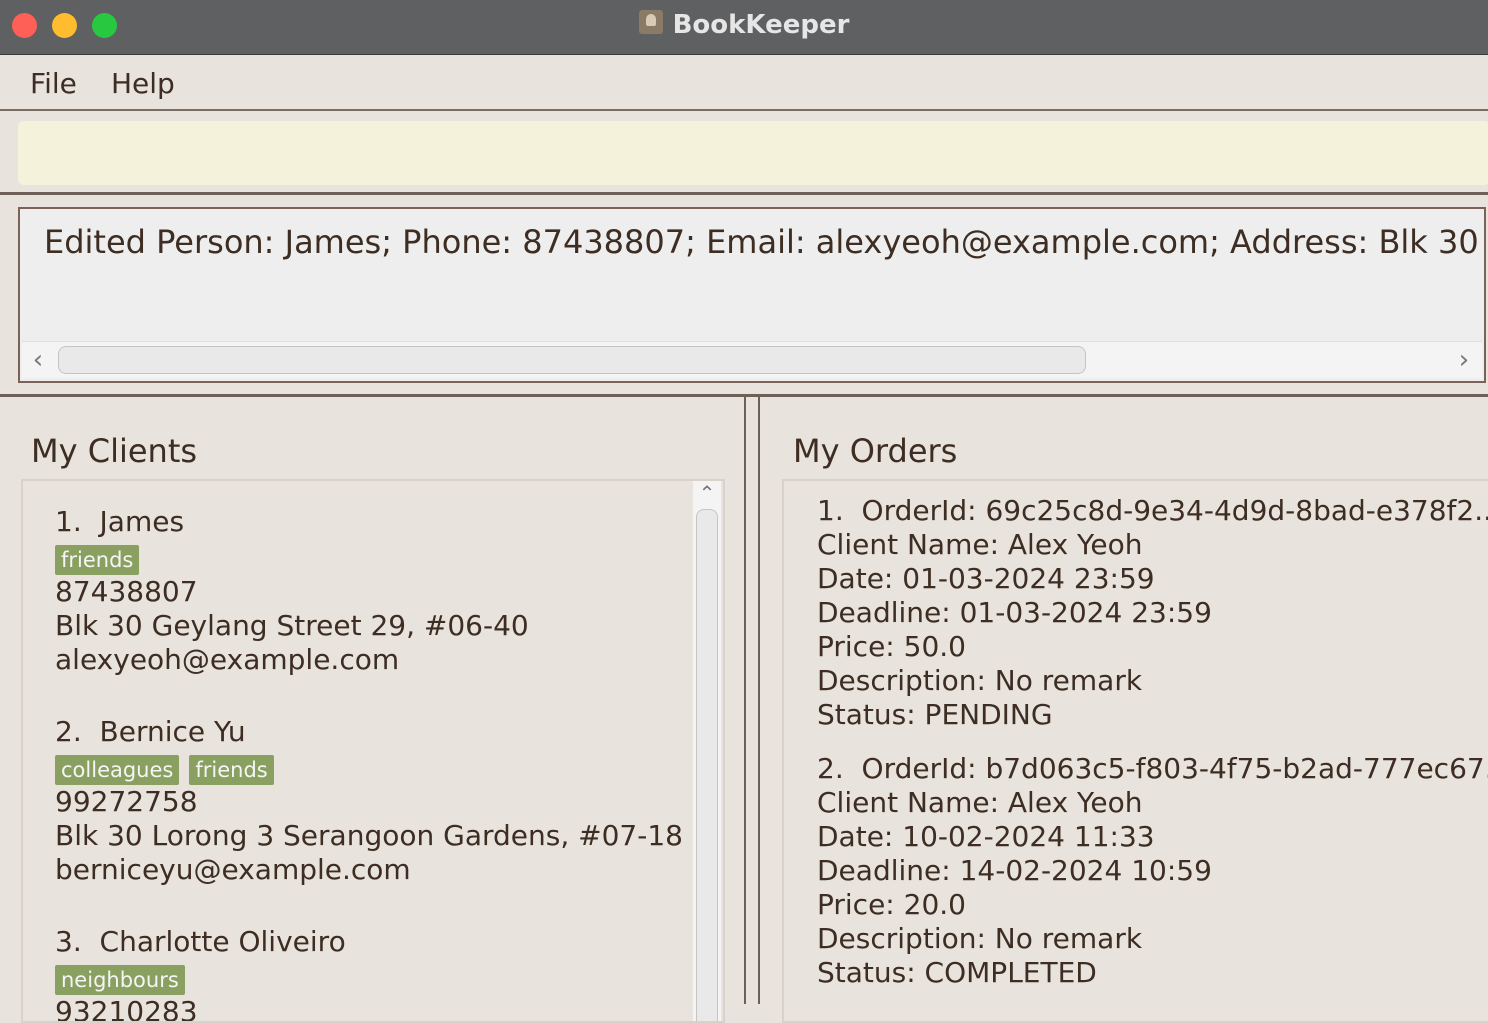 This screenshot has height=1023, width=1488. I want to click on client-tags: colleagues friends, so click(369, 768).